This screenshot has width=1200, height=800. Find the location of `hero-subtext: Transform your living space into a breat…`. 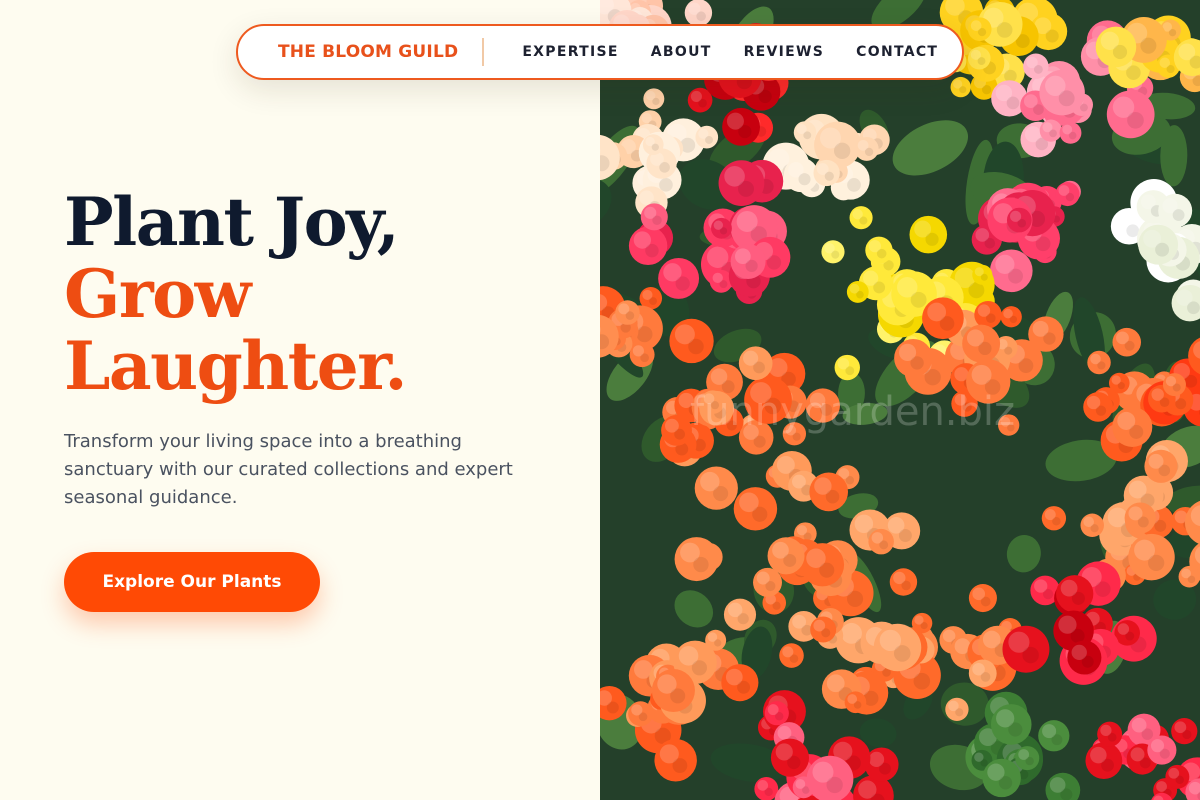

hero-subtext: Transform your living space into a breat… is located at coordinates (288, 469).